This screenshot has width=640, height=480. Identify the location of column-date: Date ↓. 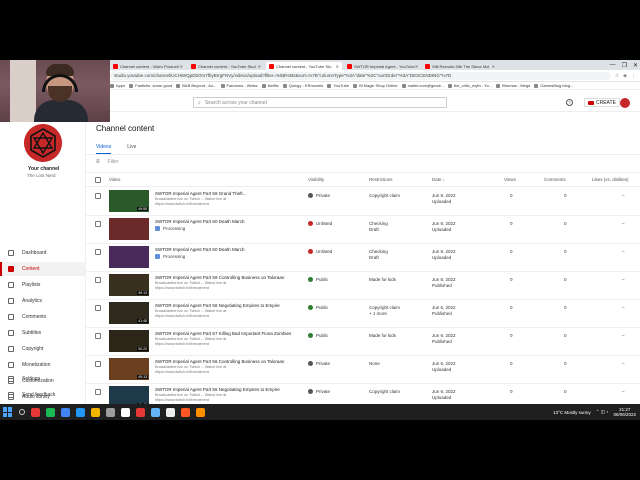
(438, 179).